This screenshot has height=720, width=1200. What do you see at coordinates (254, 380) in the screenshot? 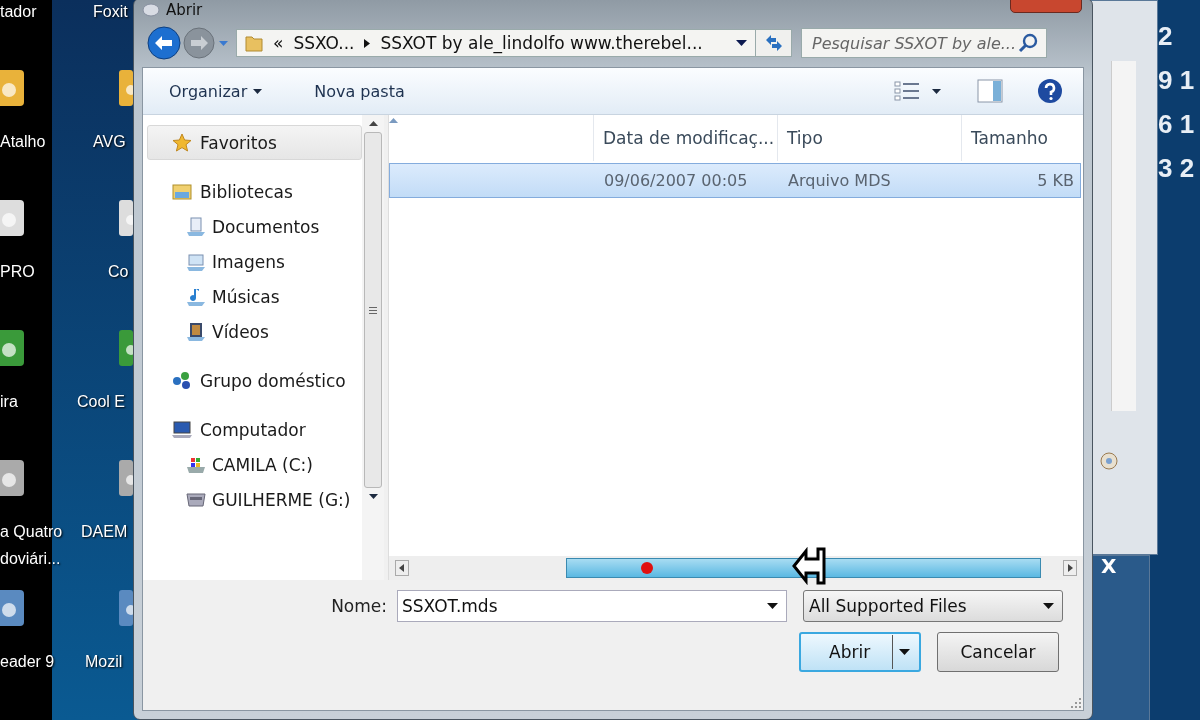
I see `nav-item: Grupo doméstico` at bounding box center [254, 380].